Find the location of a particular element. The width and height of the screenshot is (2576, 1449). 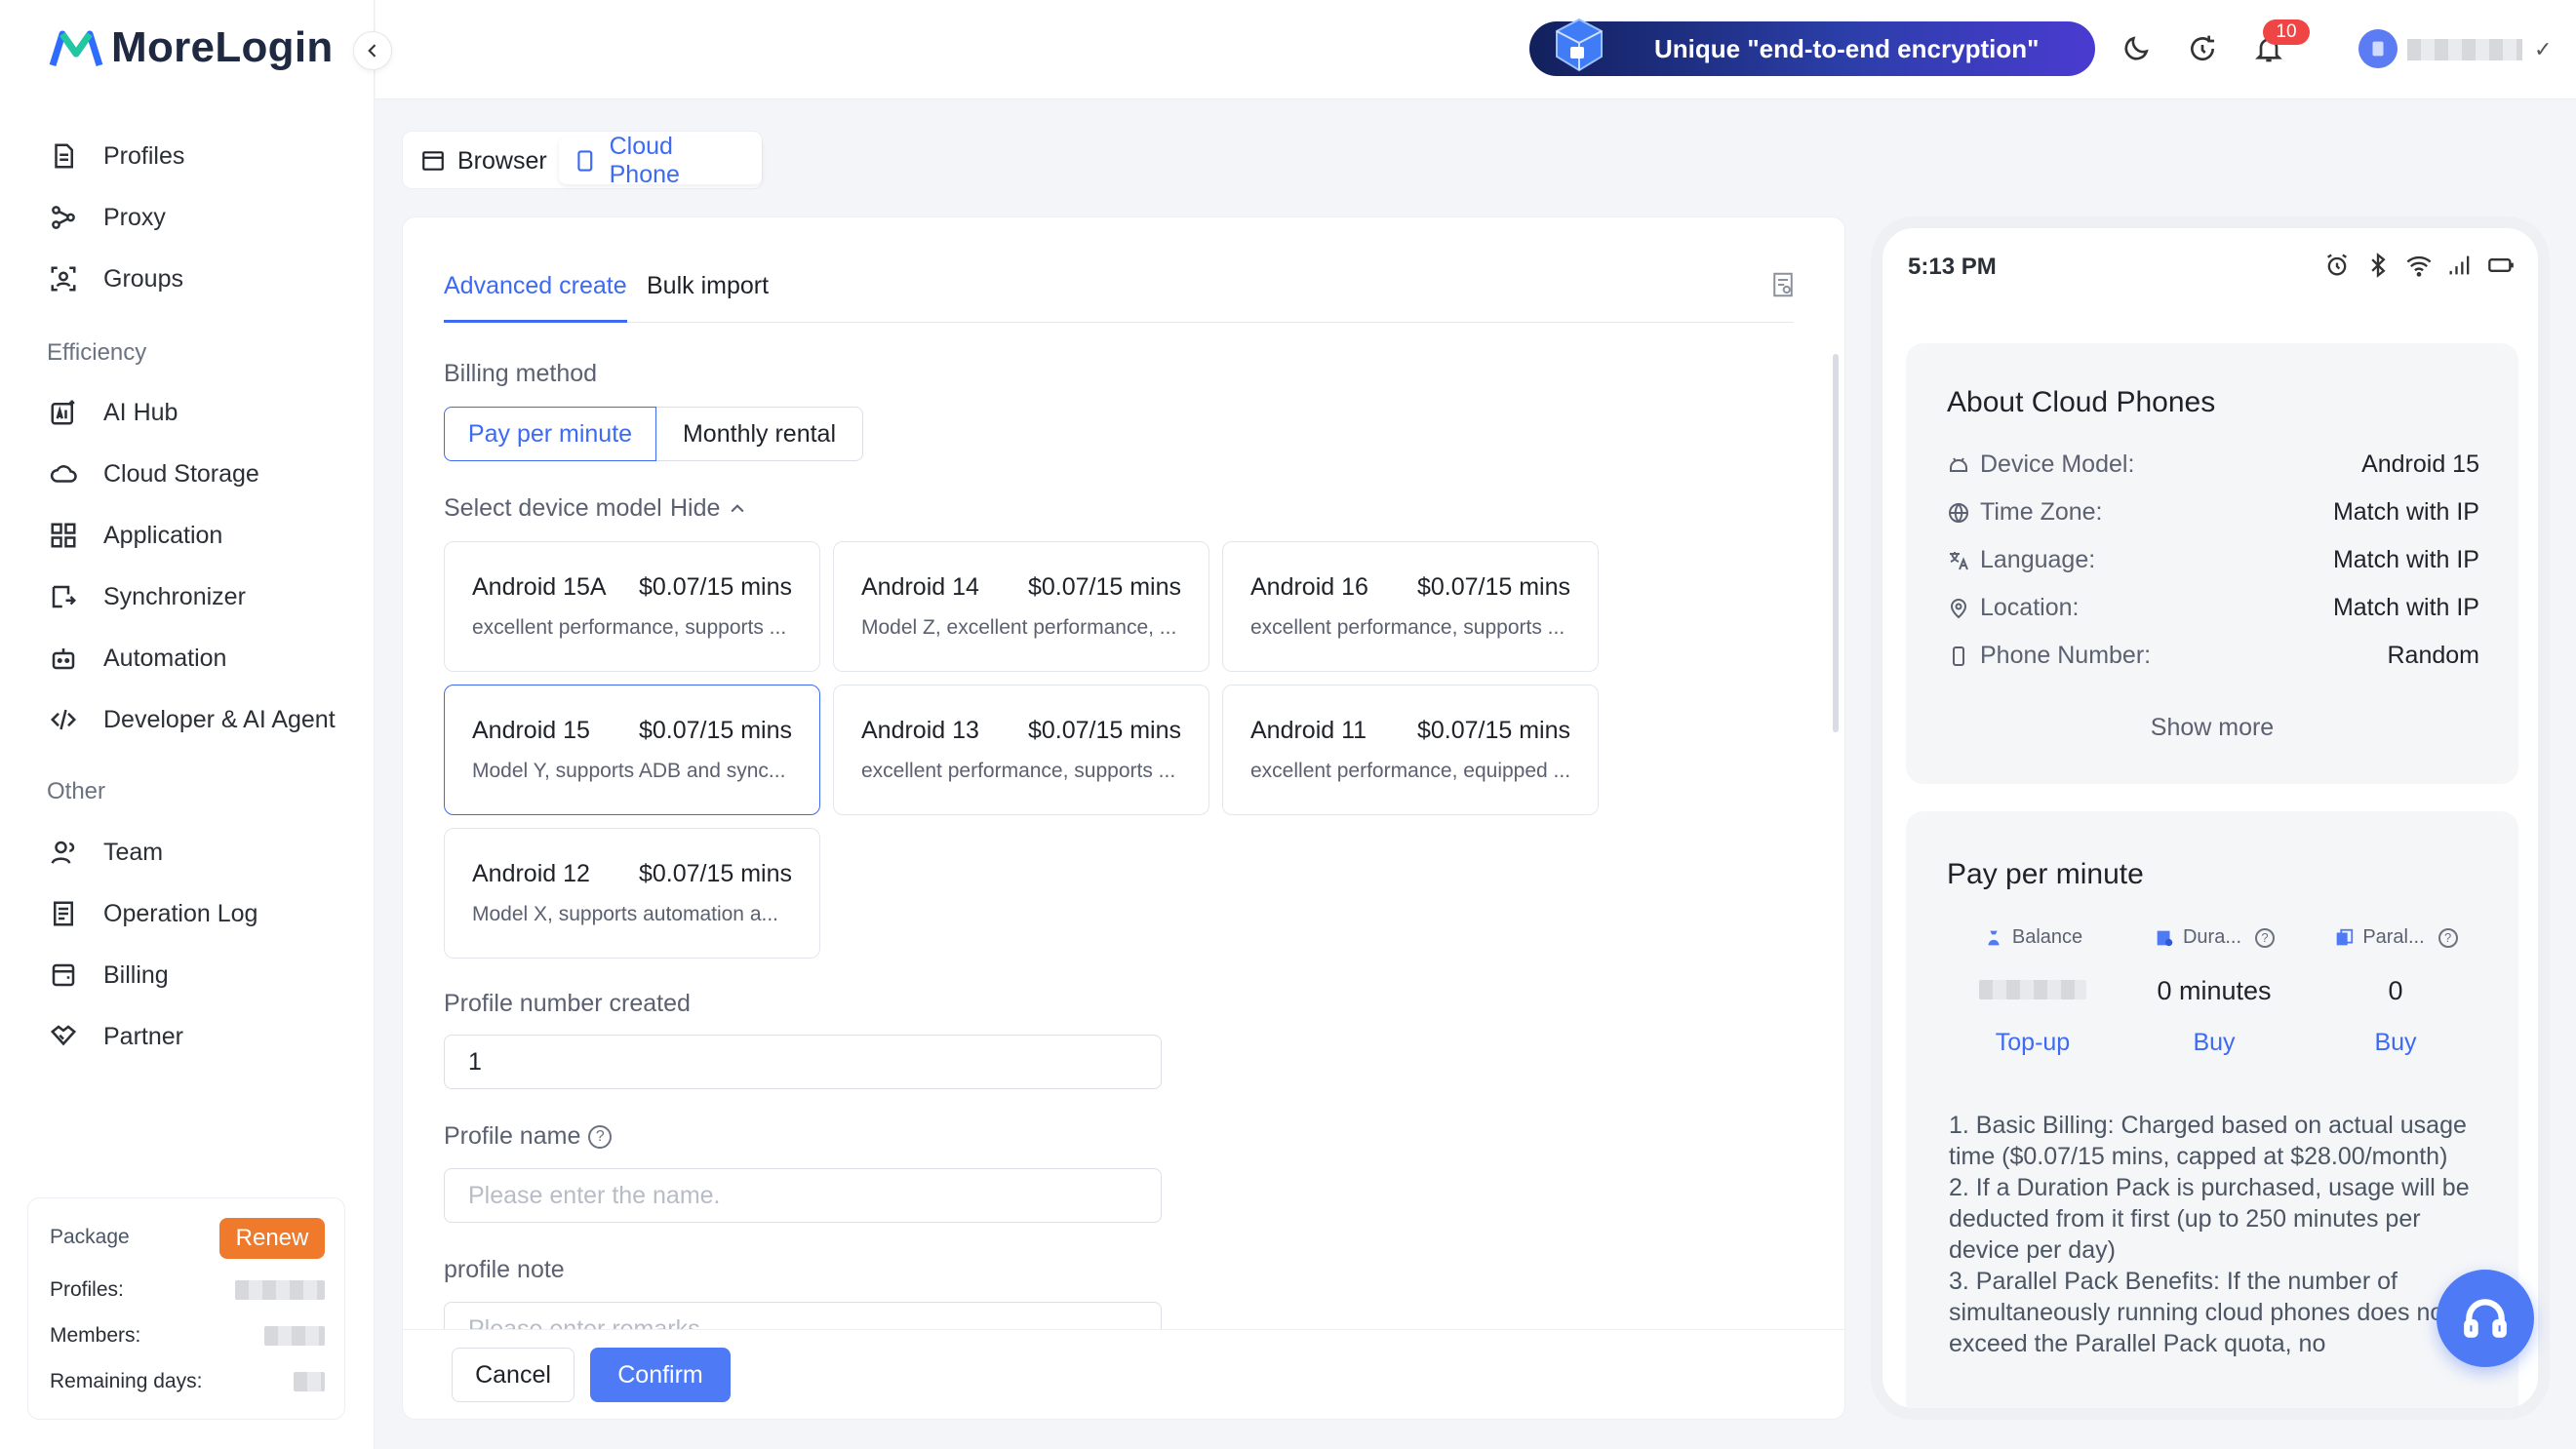

sidebar-item-cloud-storage: Cloud Storage is located at coordinates (153, 473).